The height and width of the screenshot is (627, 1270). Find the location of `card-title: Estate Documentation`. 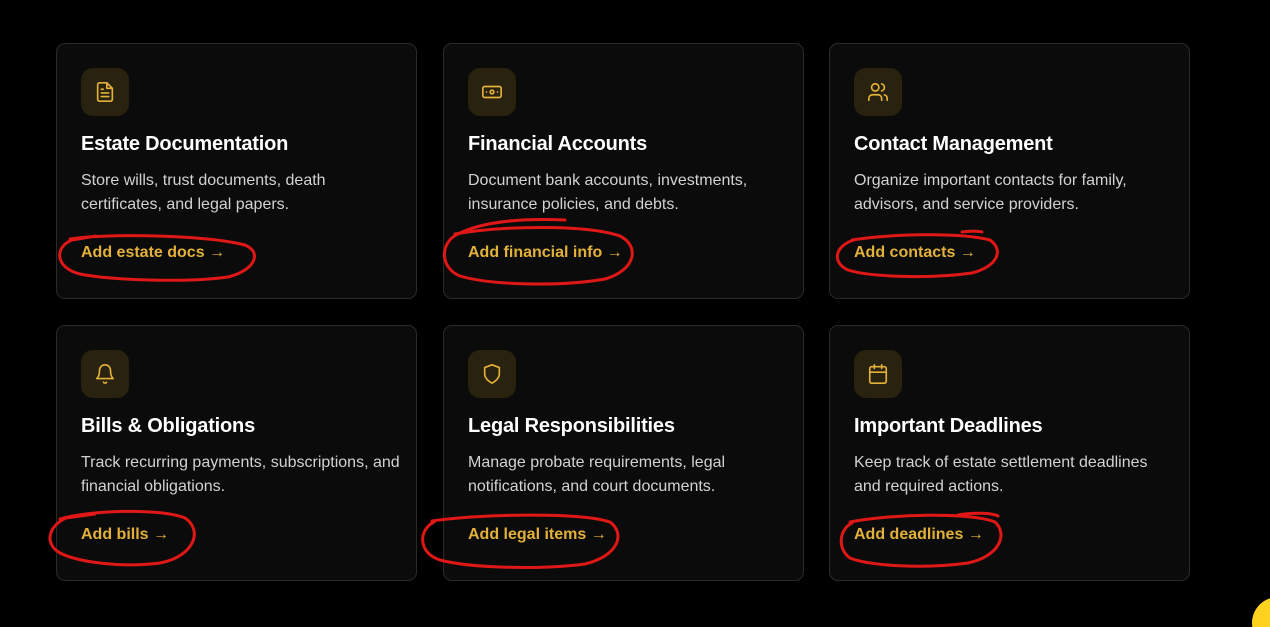

card-title: Estate Documentation is located at coordinates (185, 144).